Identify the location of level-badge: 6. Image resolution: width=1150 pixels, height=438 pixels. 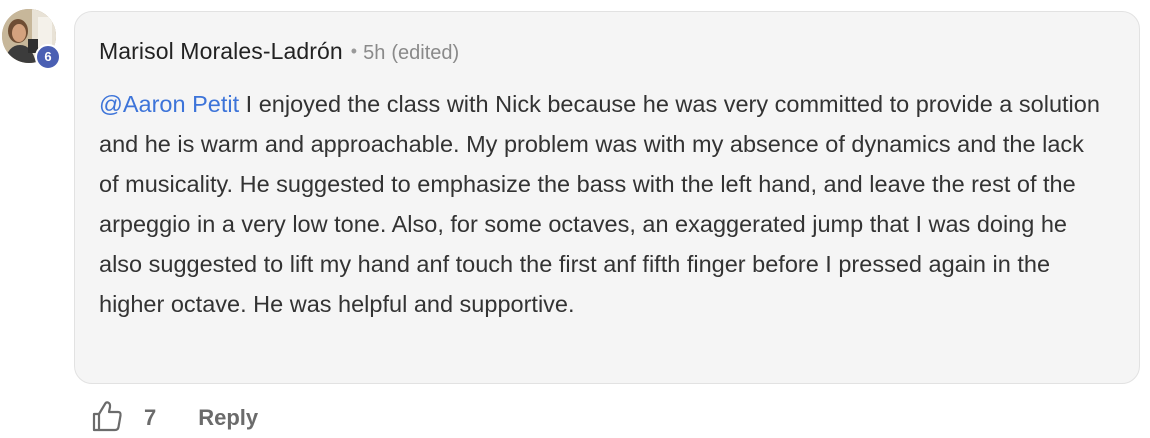
(48, 57).